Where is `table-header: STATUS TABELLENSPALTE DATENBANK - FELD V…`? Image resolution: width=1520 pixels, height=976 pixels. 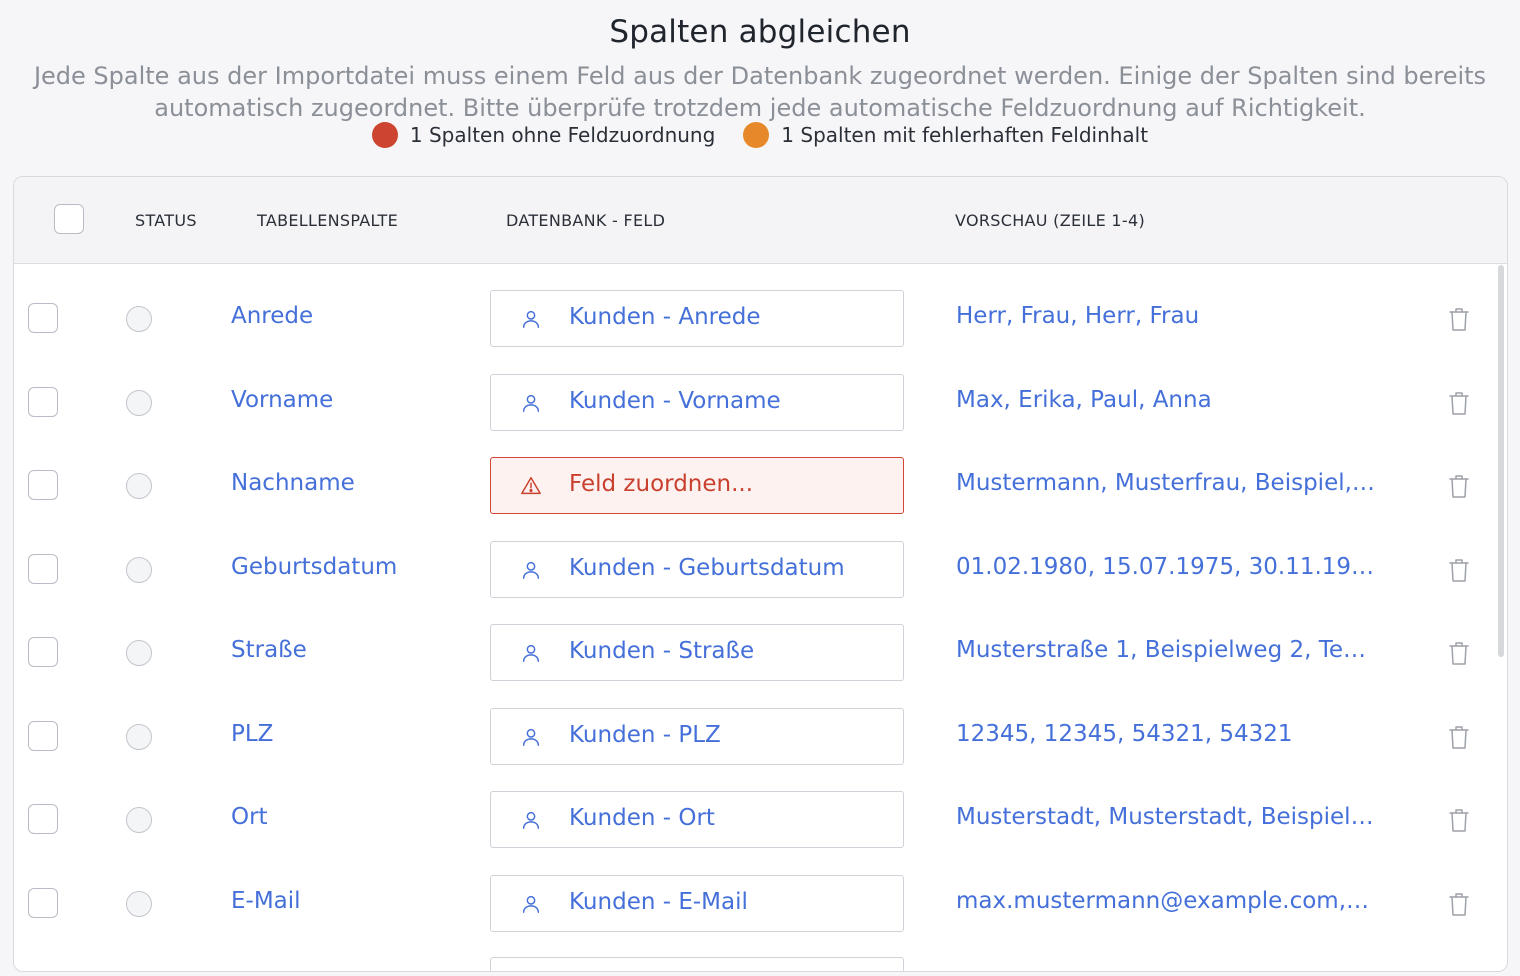
table-header: STATUS TABELLENSPALTE DATENBANK - FELD V… is located at coordinates (760, 220).